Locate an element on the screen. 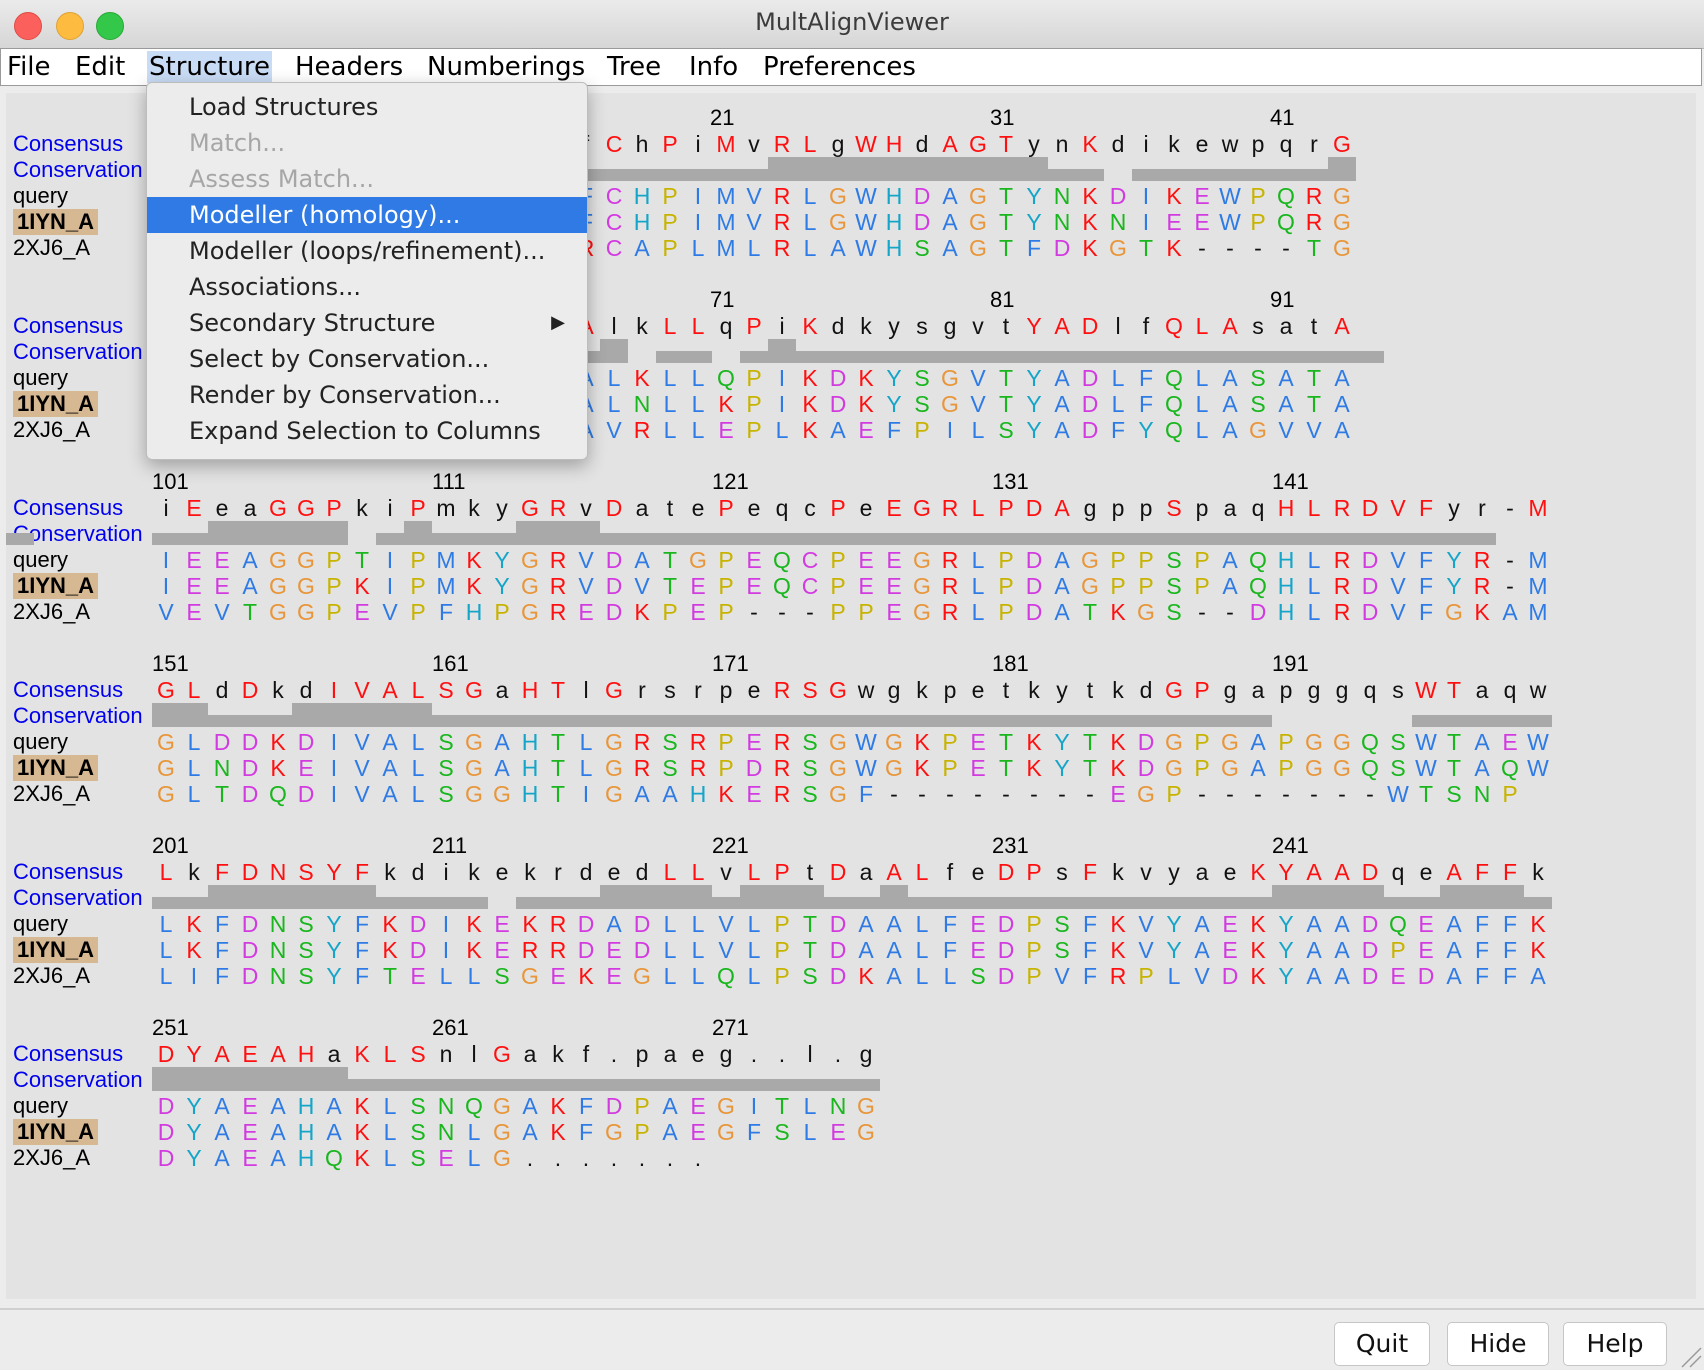 The height and width of the screenshot is (1370, 1704). sequence-residue: . is located at coordinates (642, 1158).